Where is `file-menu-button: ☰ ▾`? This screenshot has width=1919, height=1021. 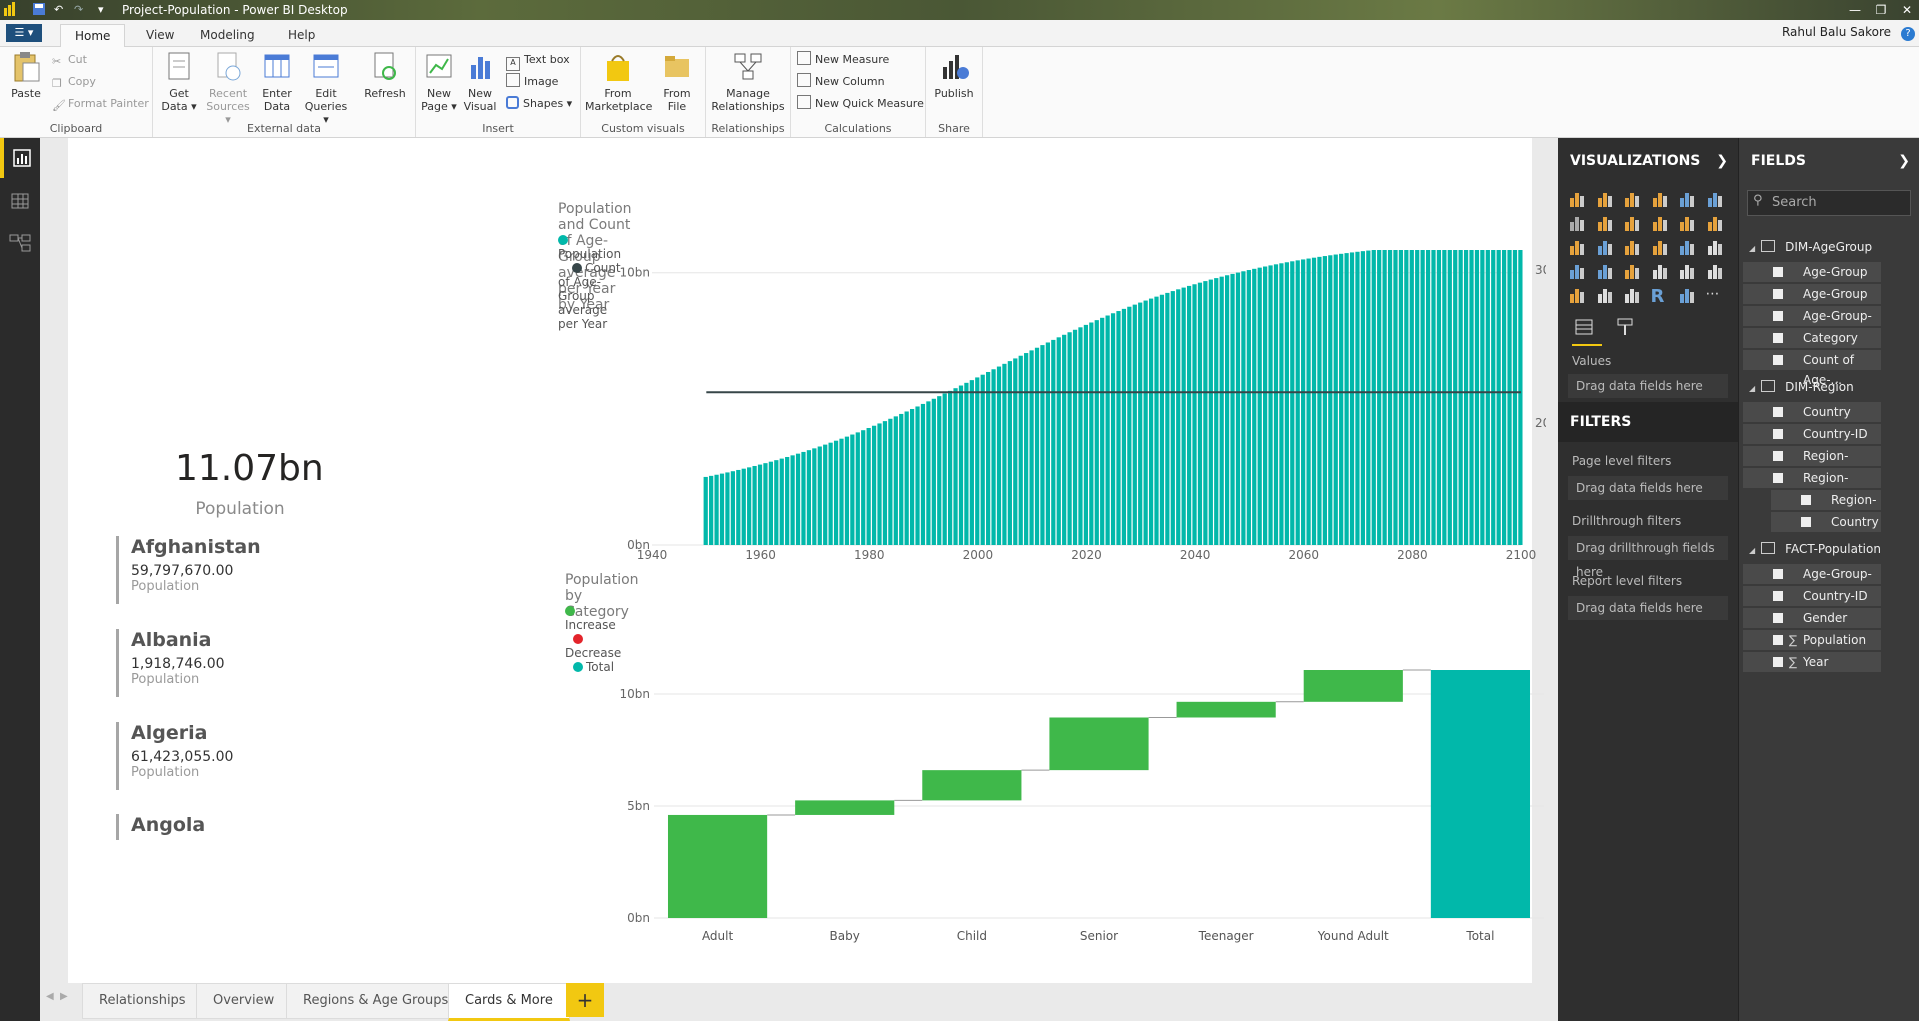
file-menu-button: ☰ ▾ is located at coordinates (24, 33).